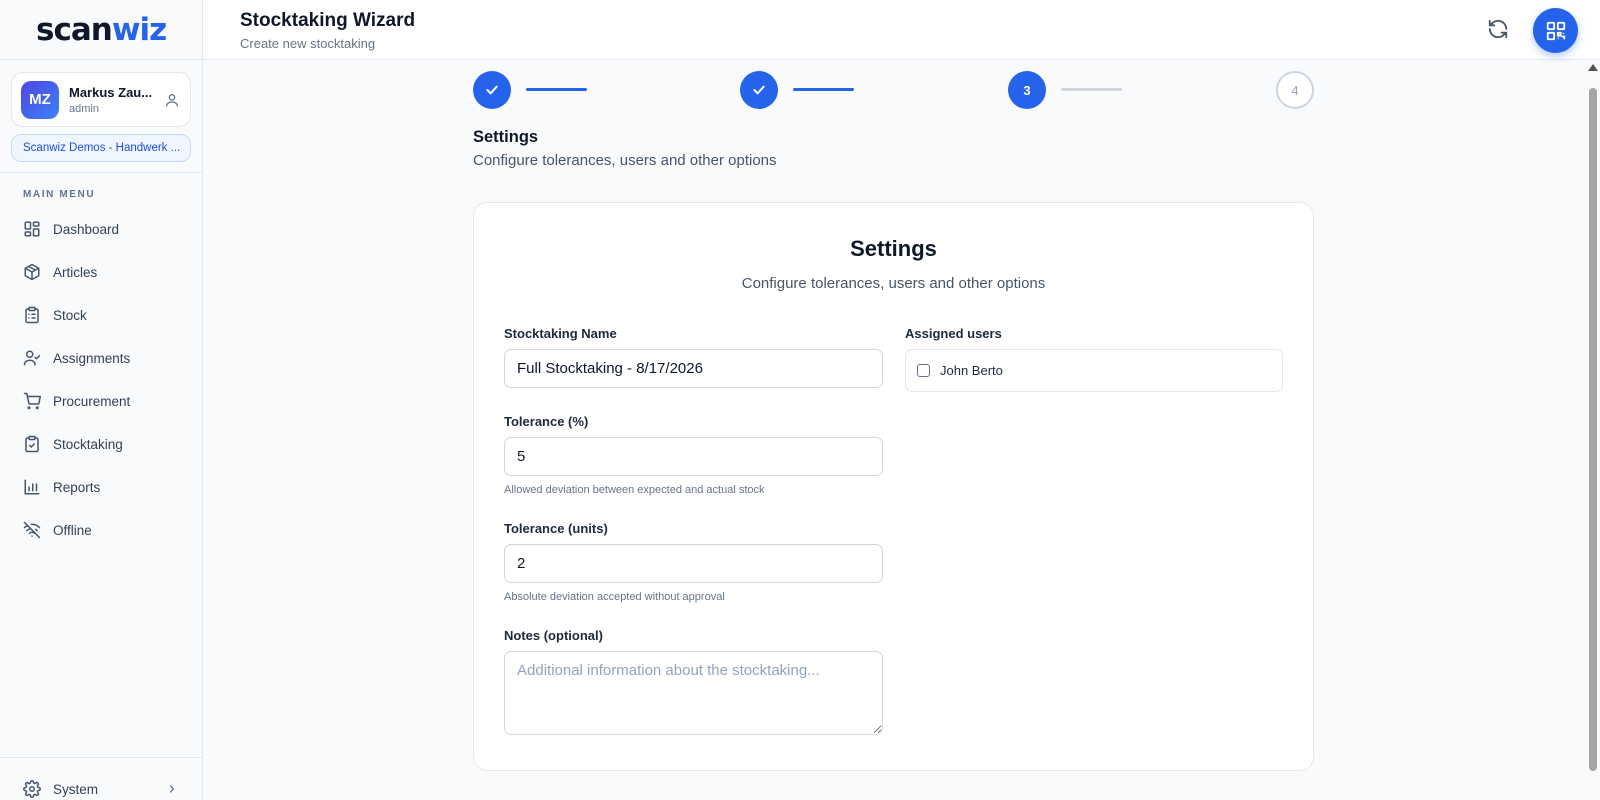 The width and height of the screenshot is (1600, 800). I want to click on sidebar-item-stocktaking: Stocktaking, so click(73, 444).